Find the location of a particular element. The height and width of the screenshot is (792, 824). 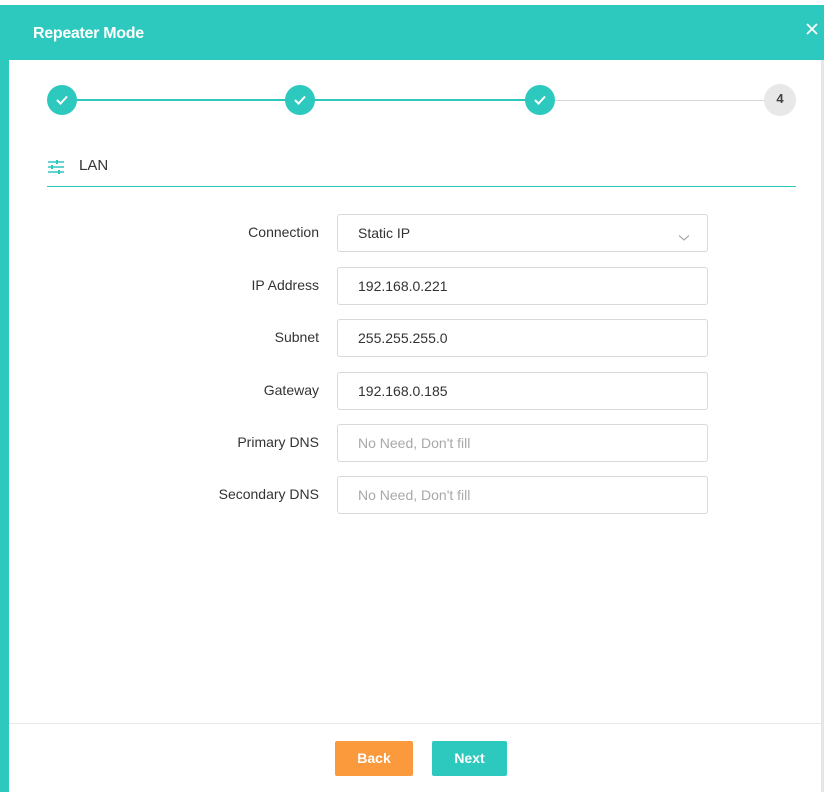

gateway-value: 192.168.0.185 is located at coordinates (403, 391).